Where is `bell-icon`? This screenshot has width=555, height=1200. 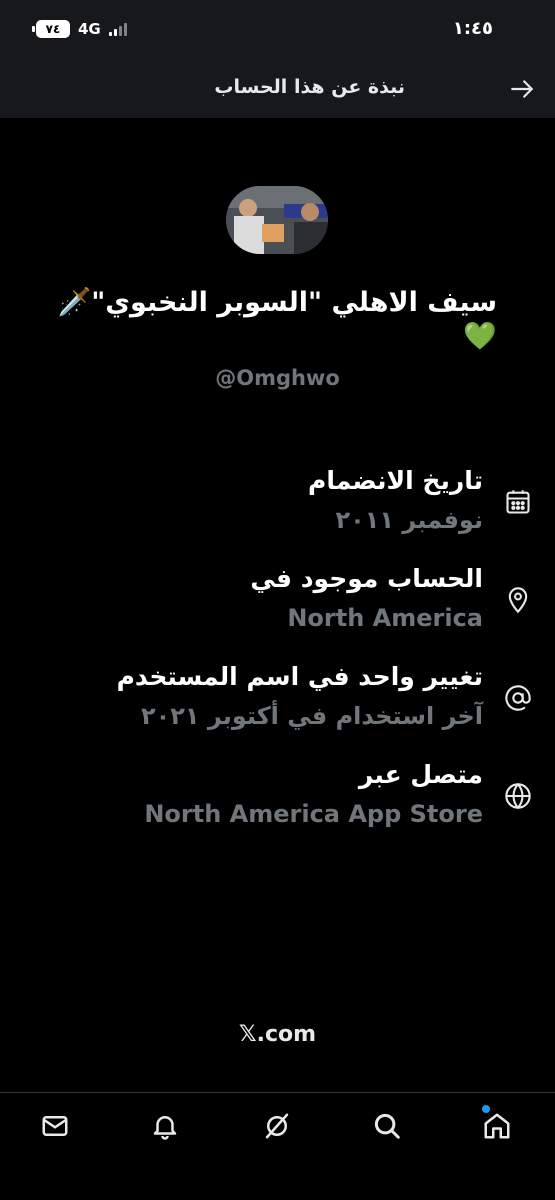 bell-icon is located at coordinates (165, 1126).